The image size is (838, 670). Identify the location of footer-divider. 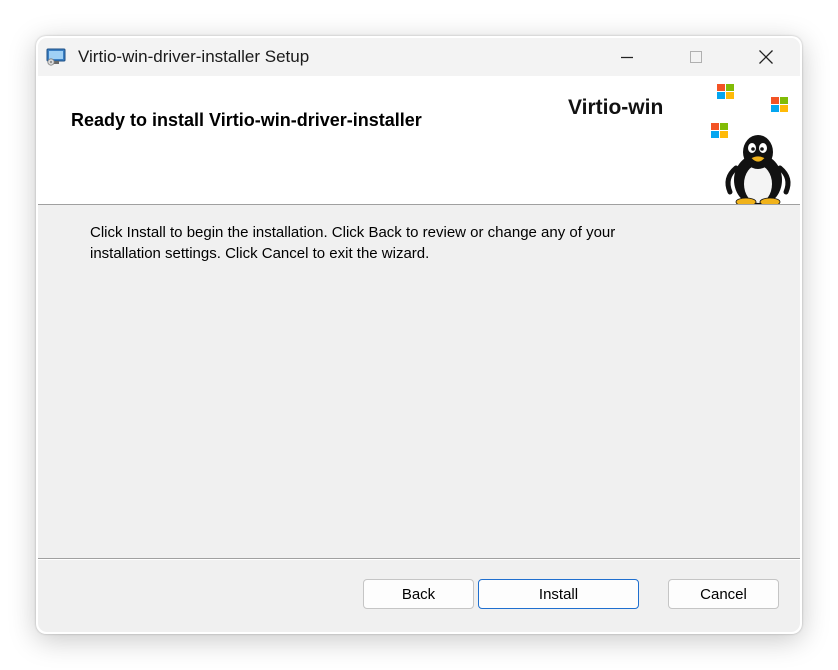
(419, 559).